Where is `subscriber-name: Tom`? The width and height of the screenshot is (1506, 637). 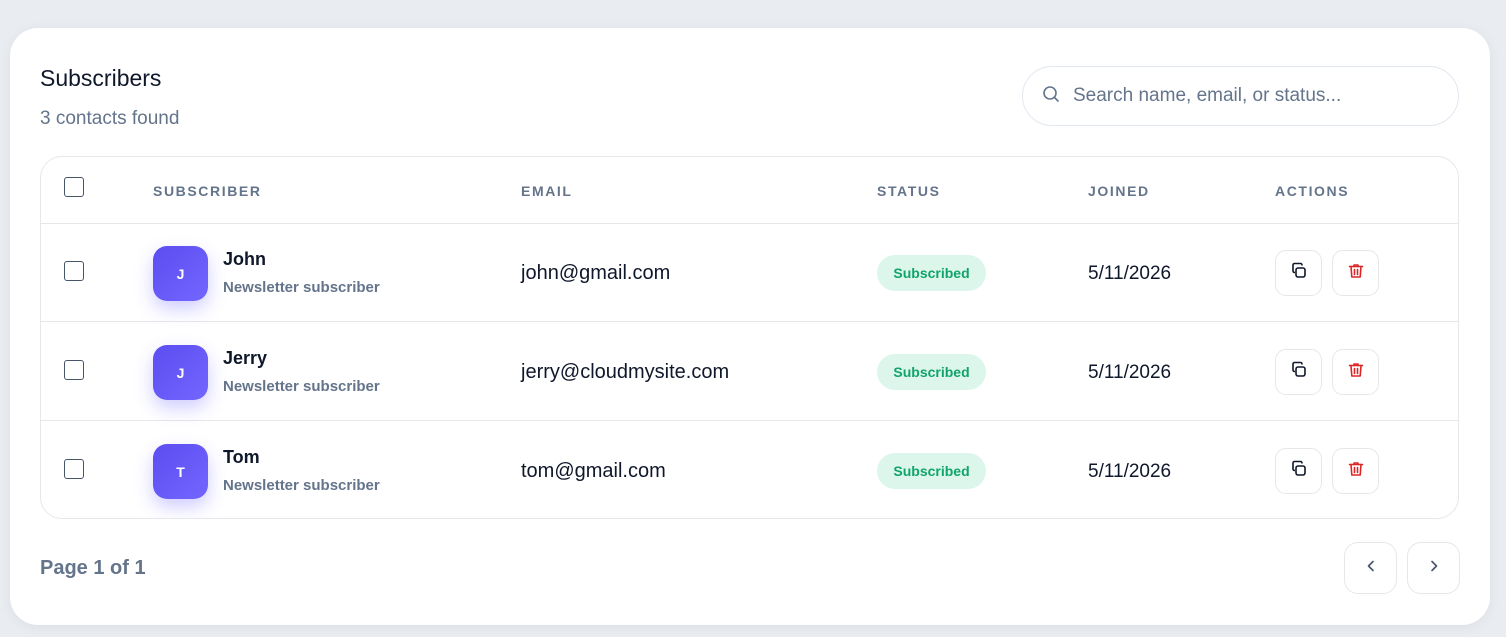
subscriber-name: Tom is located at coordinates (241, 457).